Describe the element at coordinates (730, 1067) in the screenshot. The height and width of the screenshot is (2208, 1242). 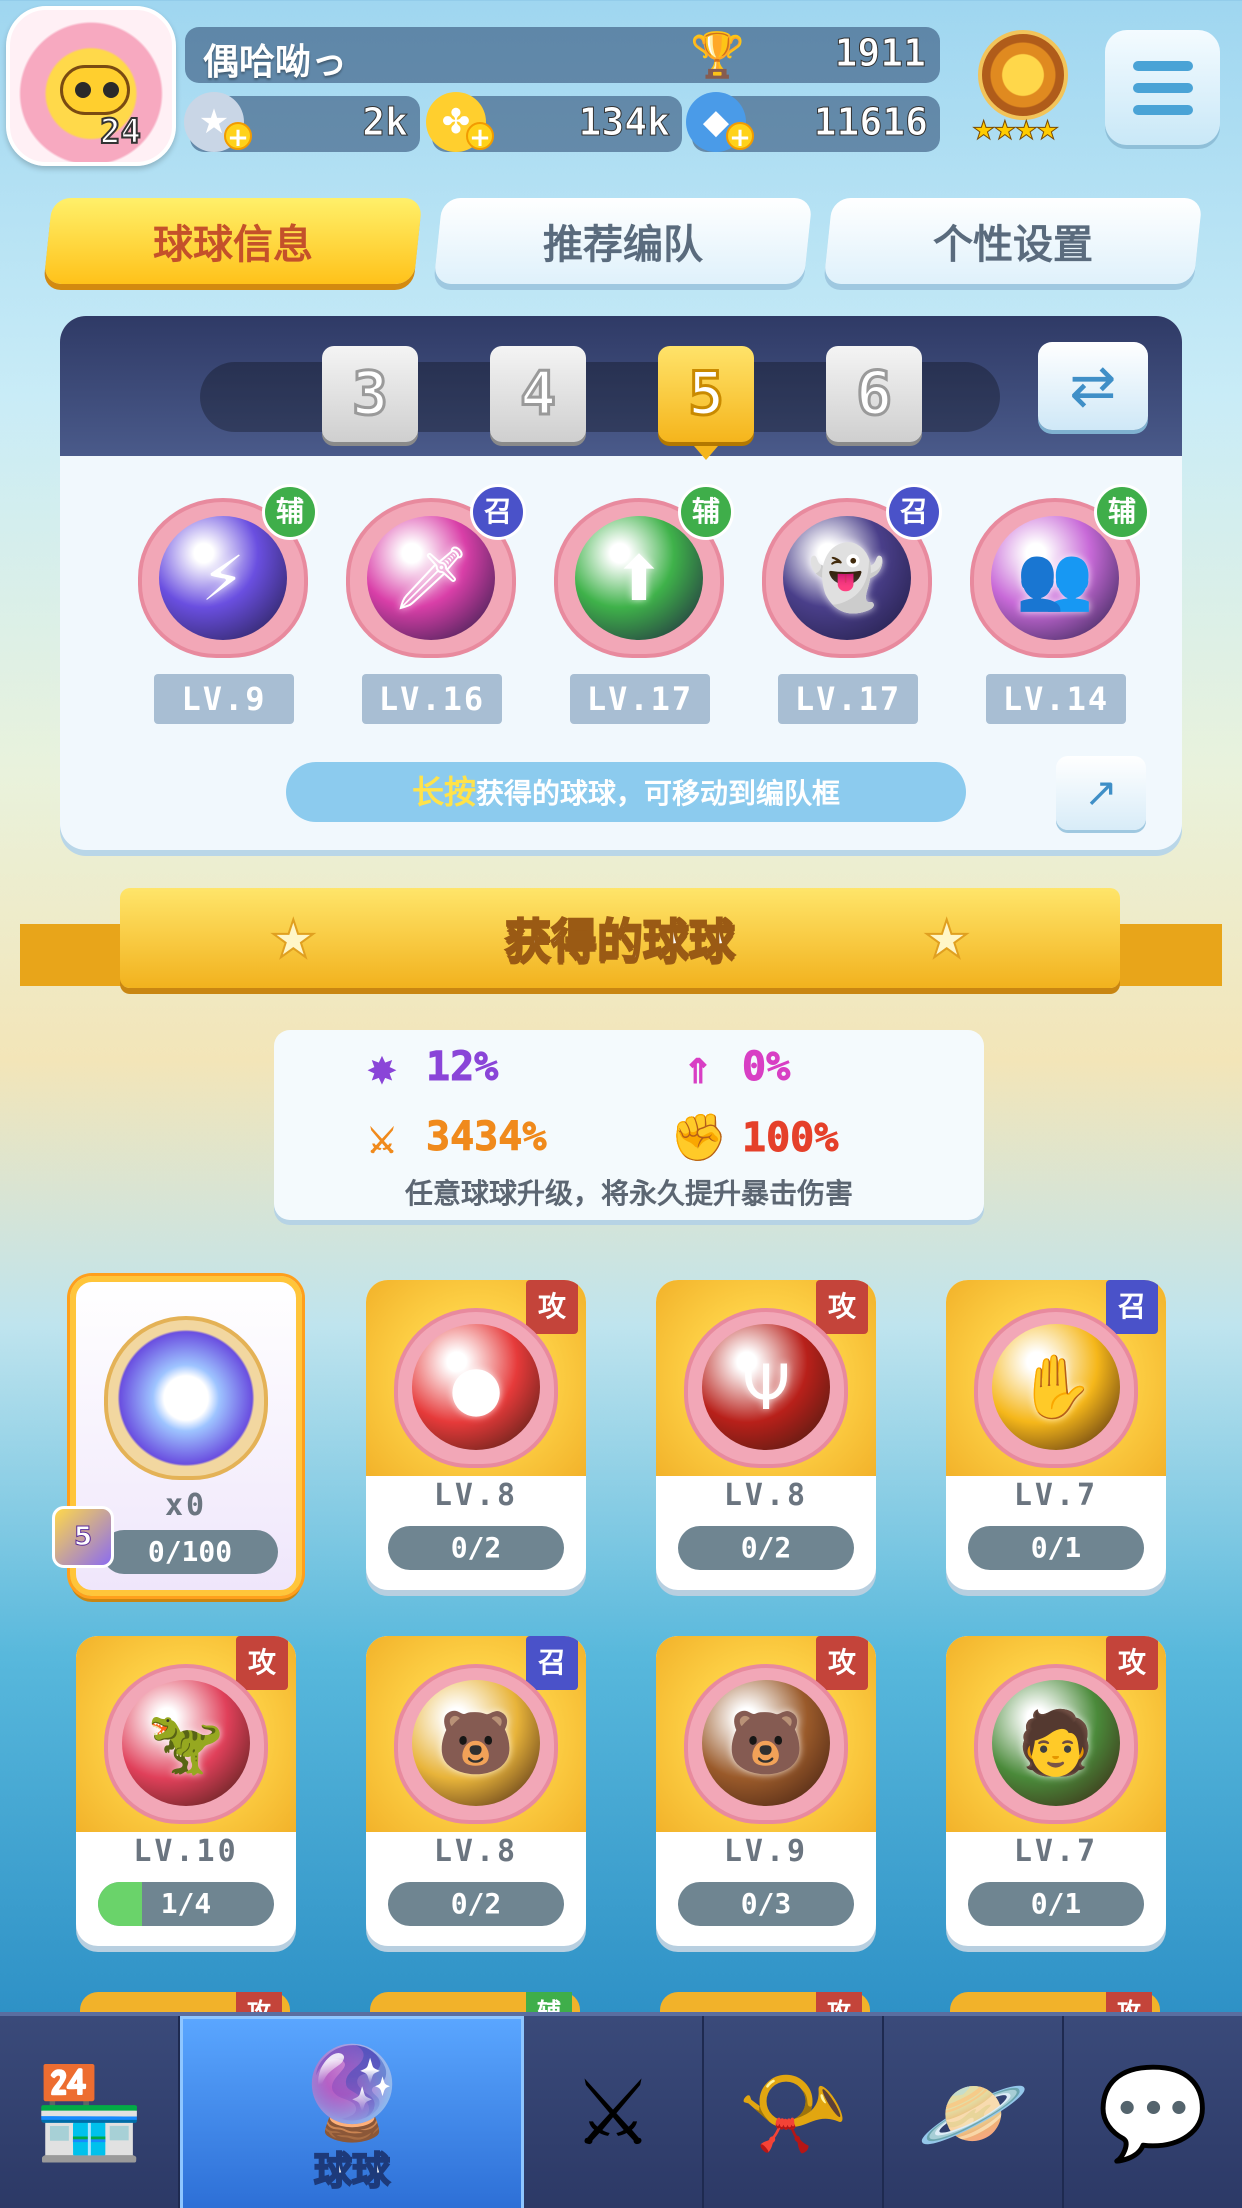
I see `stat-boost: ⇑ 0%` at that location.